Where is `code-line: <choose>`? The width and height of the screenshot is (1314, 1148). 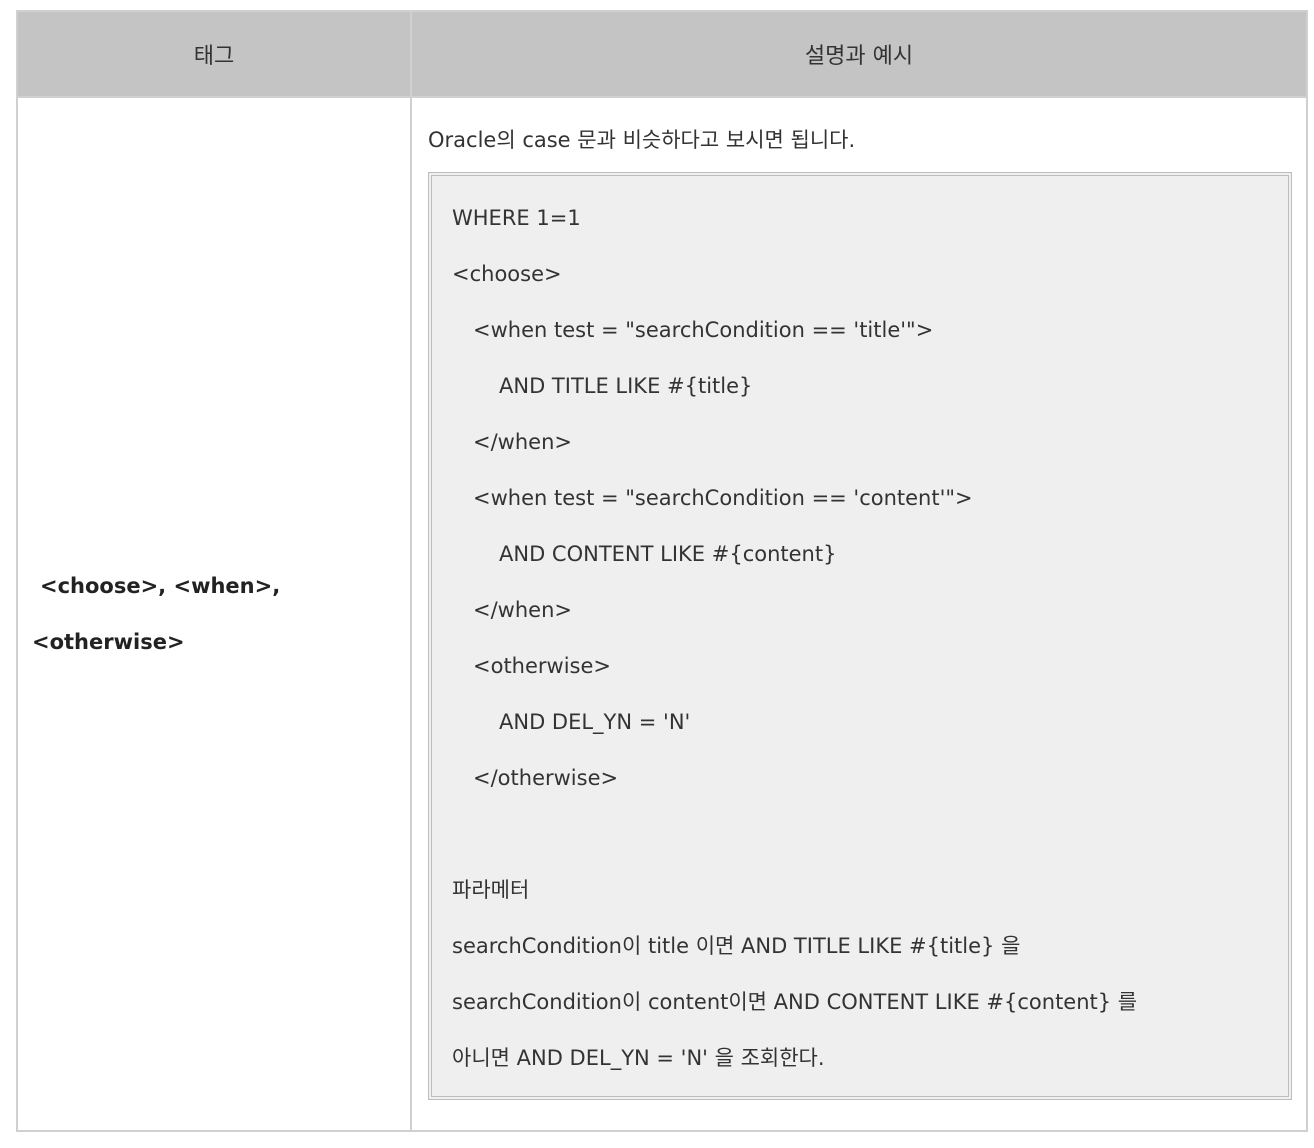 code-line: <choose> is located at coordinates (507, 274).